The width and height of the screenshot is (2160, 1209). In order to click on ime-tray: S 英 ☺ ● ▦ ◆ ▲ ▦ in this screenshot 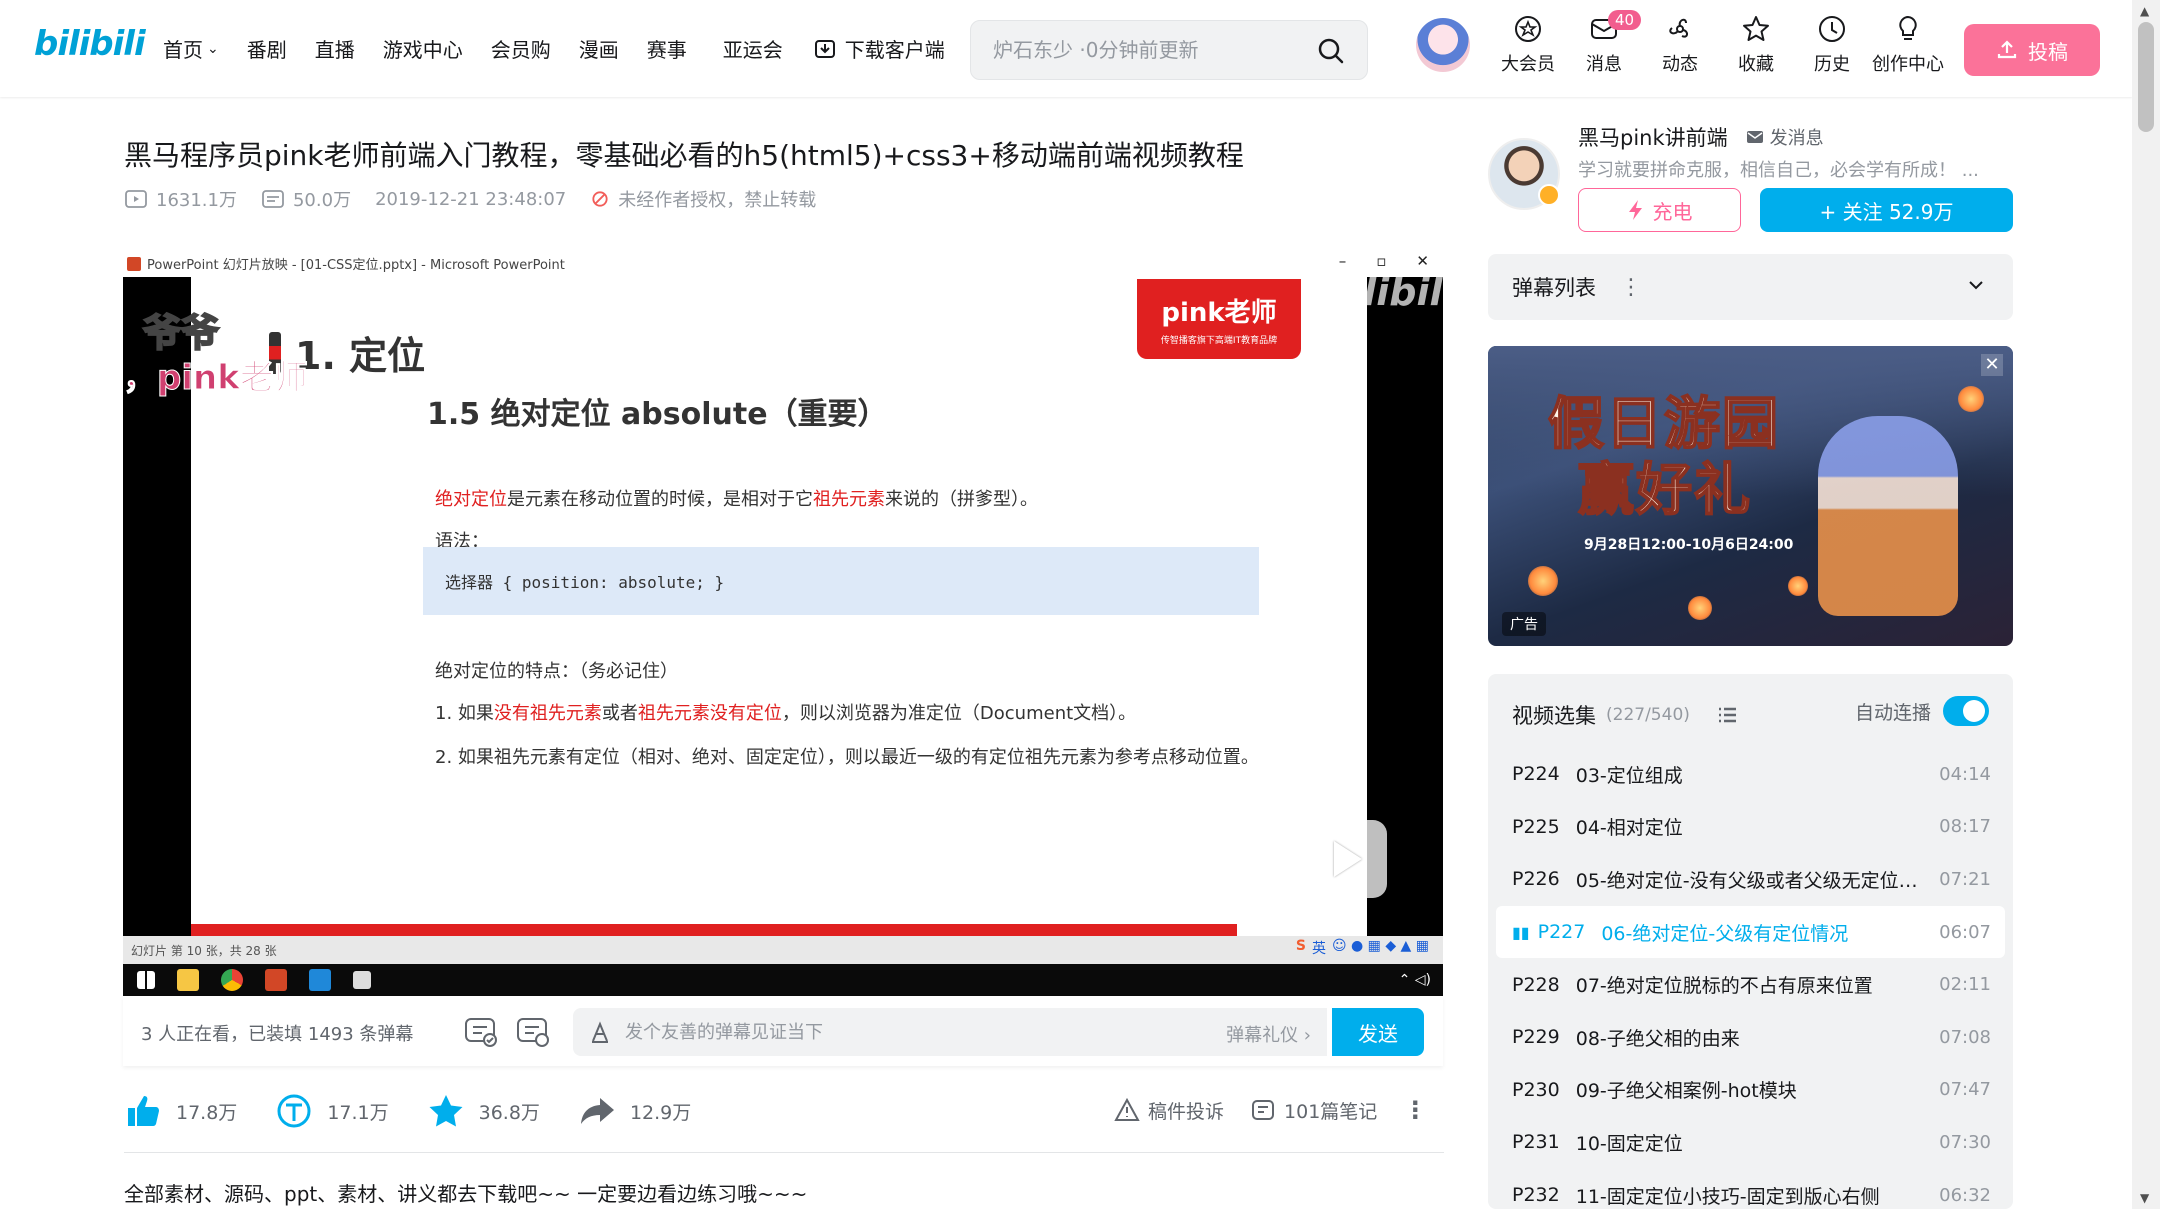, I will do `click(1362, 947)`.